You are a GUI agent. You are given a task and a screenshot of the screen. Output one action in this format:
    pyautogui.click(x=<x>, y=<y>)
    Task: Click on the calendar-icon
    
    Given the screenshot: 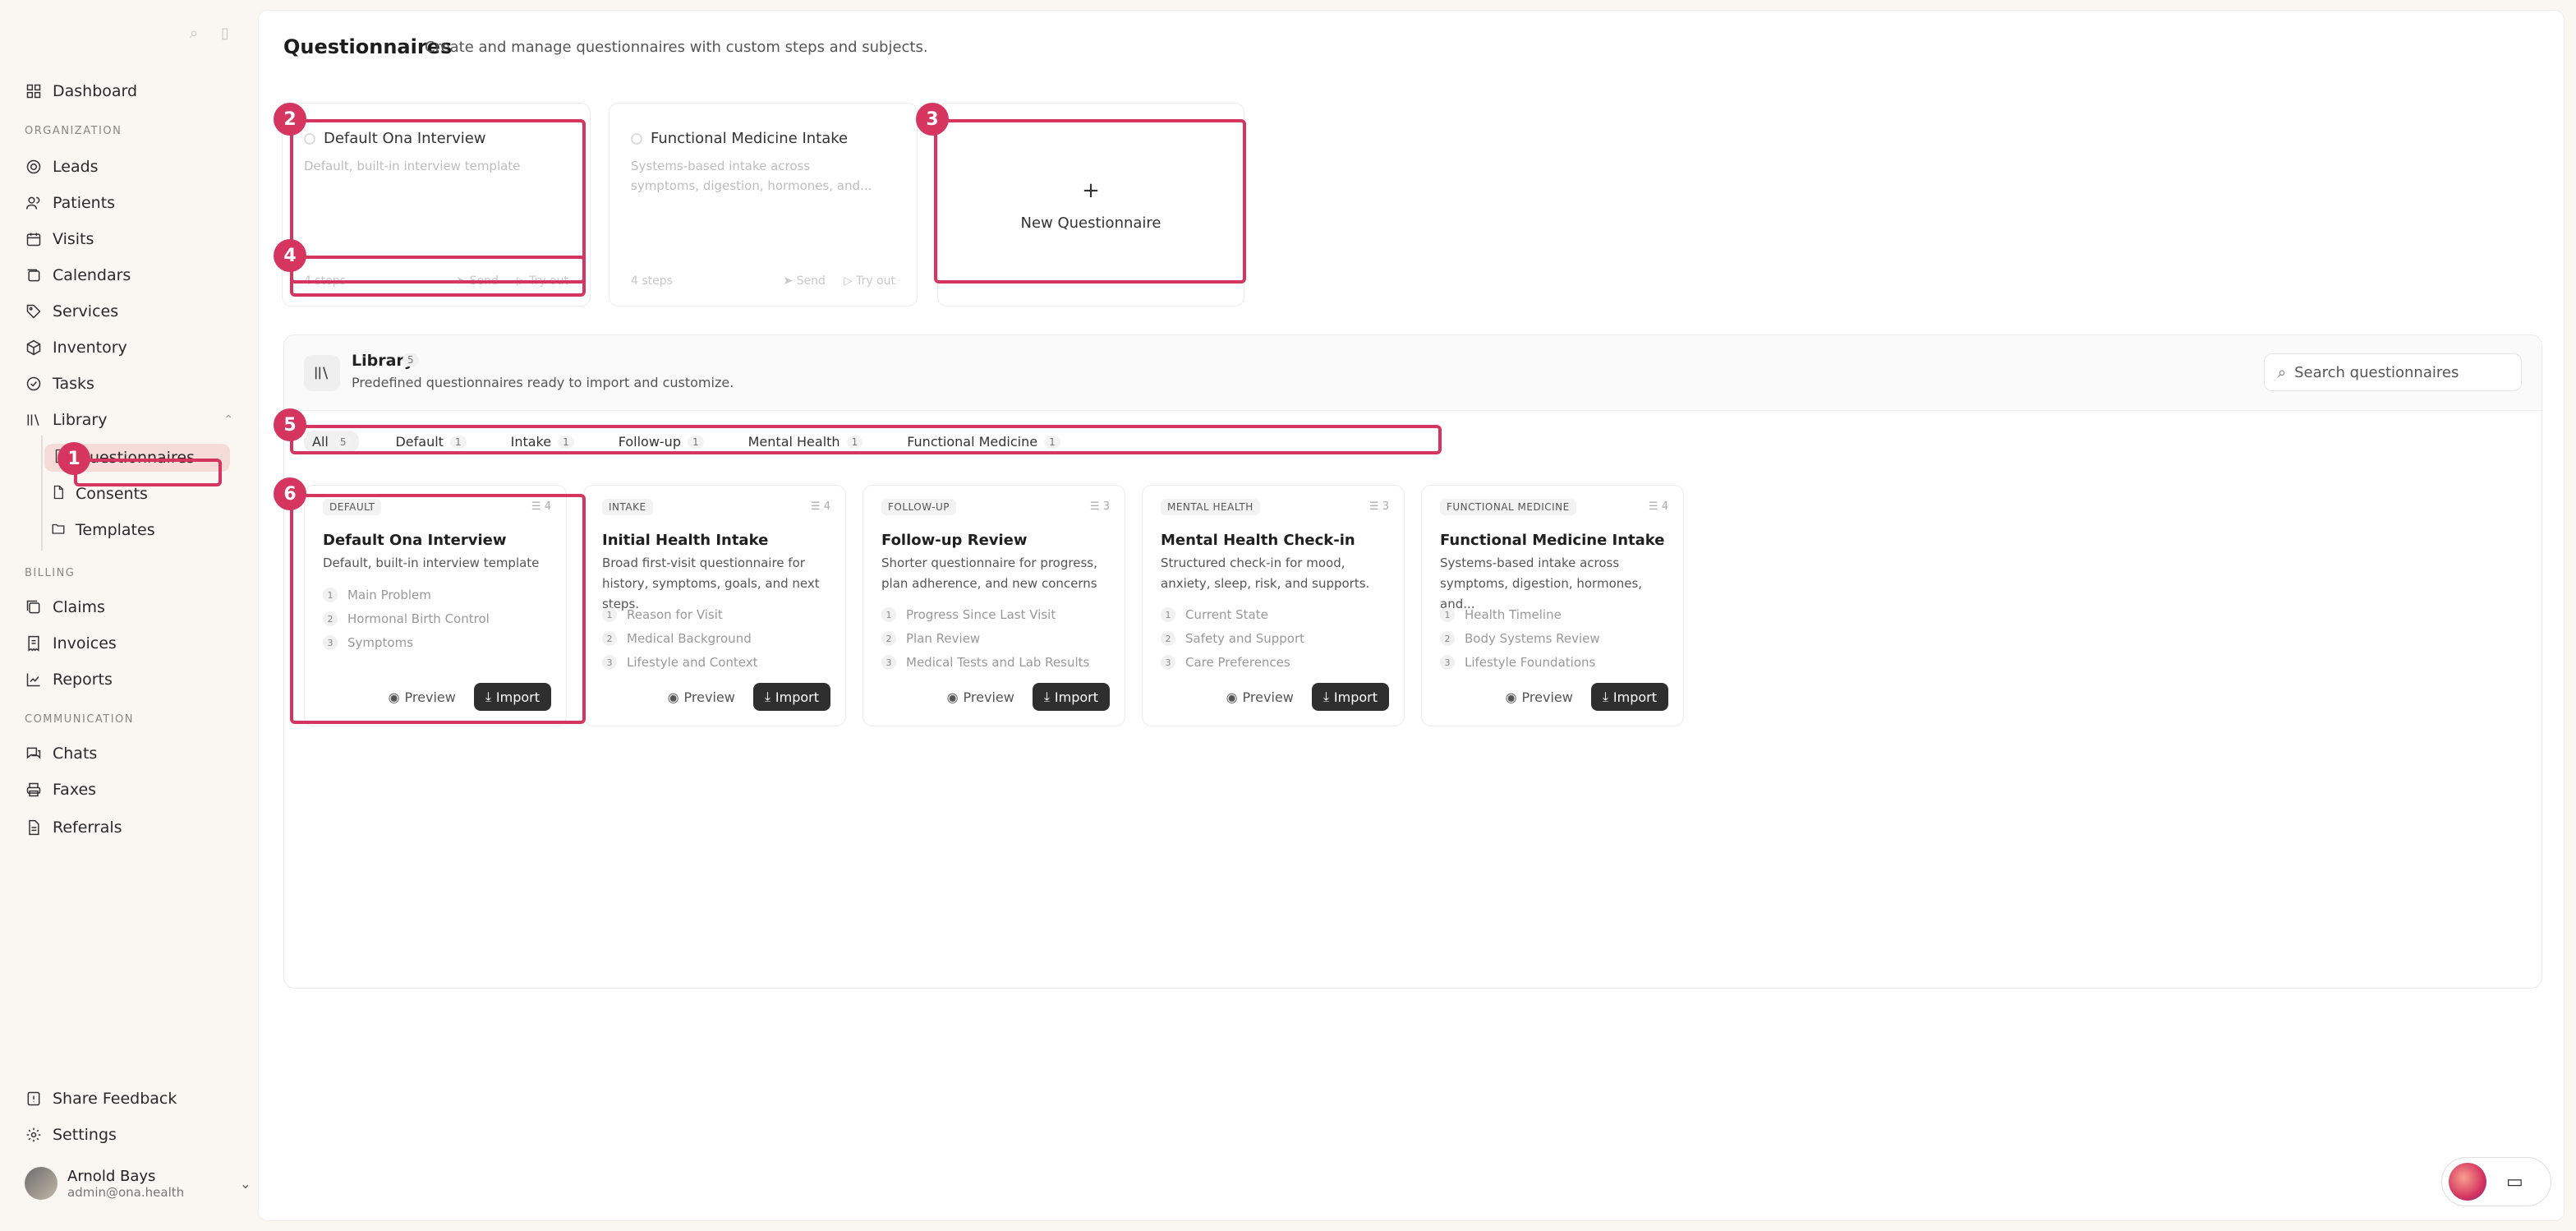 What is the action you would take?
    pyautogui.click(x=34, y=239)
    